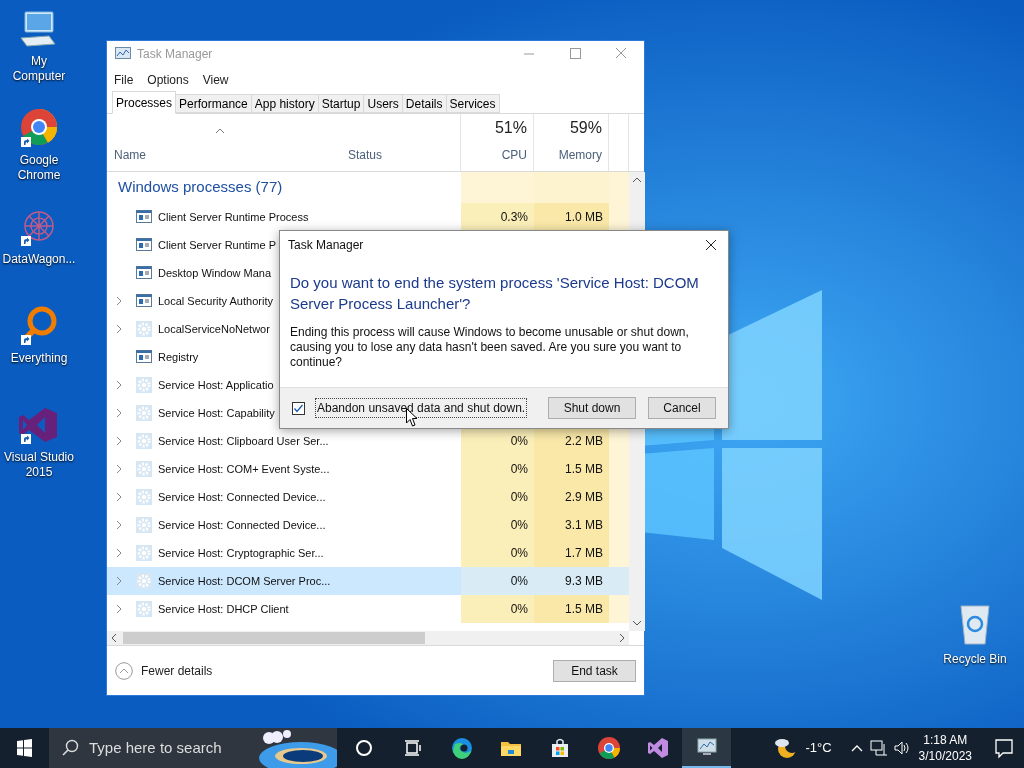 The height and width of the screenshot is (768, 1024). What do you see at coordinates (215, 273) in the screenshot?
I see `process-name: Desktop Window Mana` at bounding box center [215, 273].